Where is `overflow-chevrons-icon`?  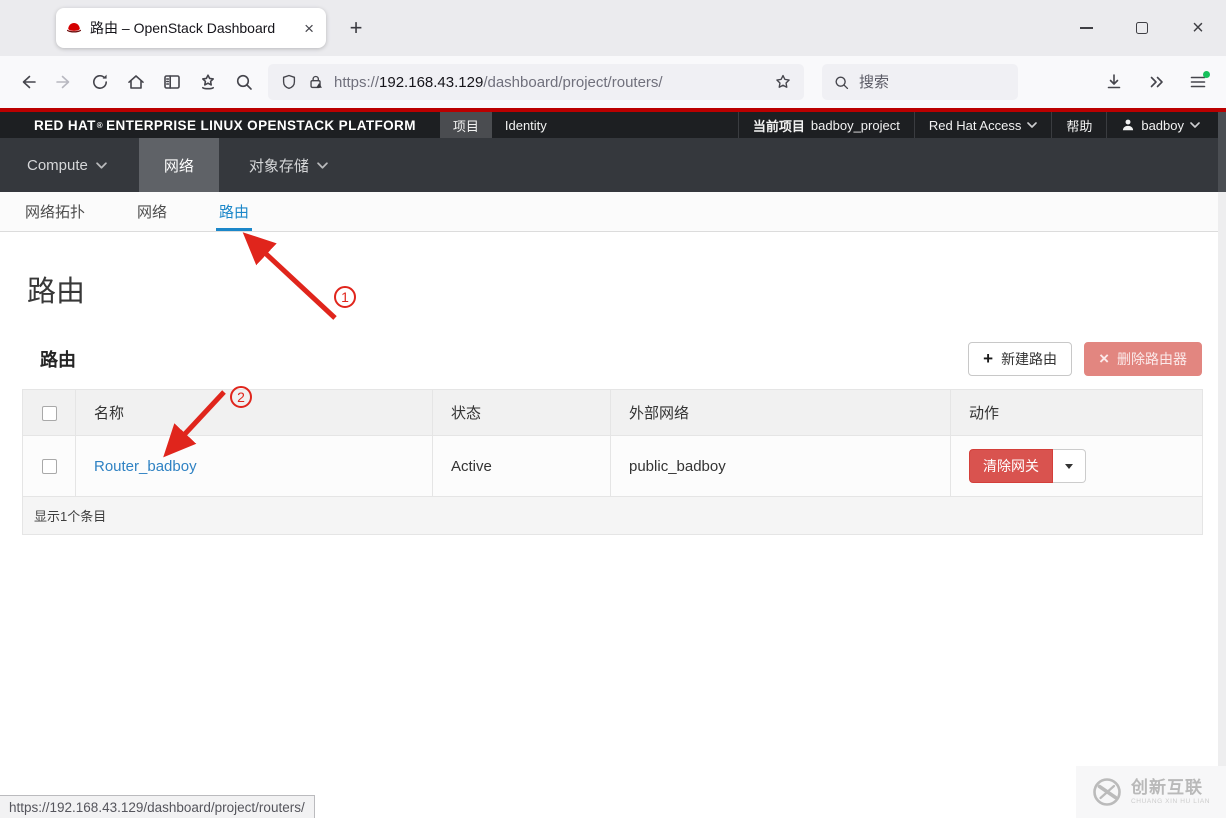
overflow-chevrons-icon is located at coordinates (1156, 82).